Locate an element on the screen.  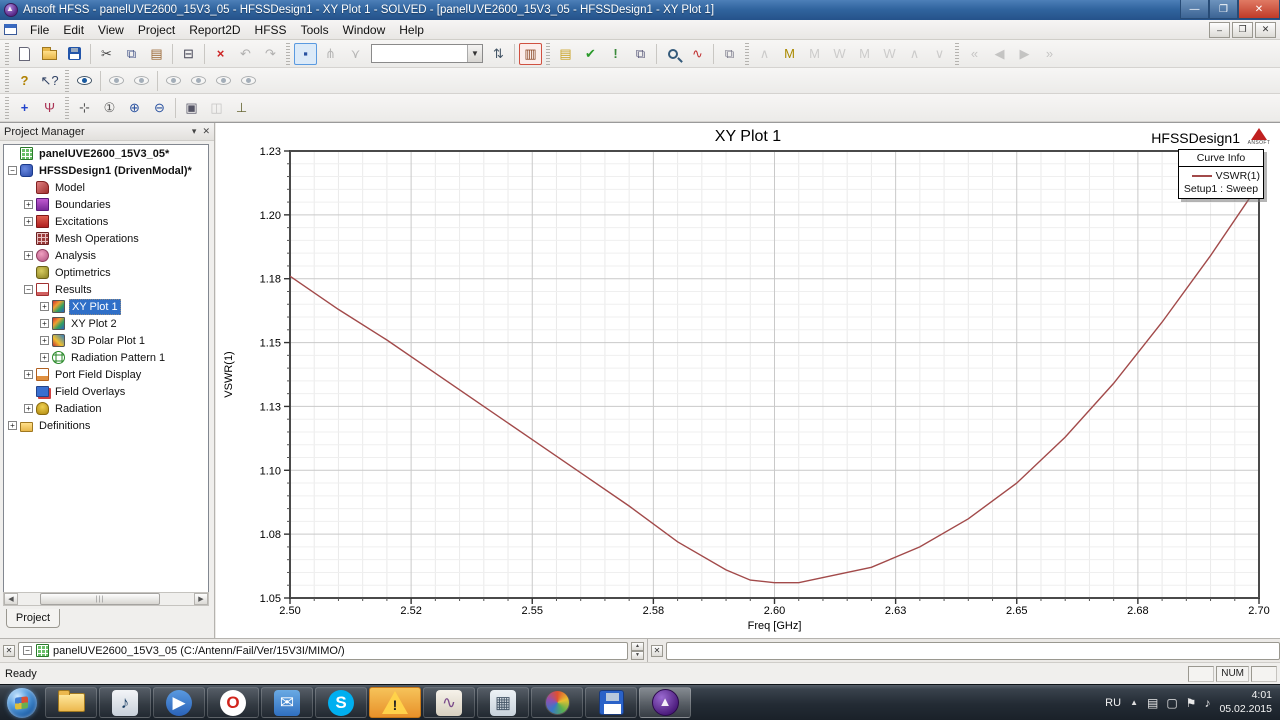
context-help-button: ↖? is located at coordinates (49, 81).